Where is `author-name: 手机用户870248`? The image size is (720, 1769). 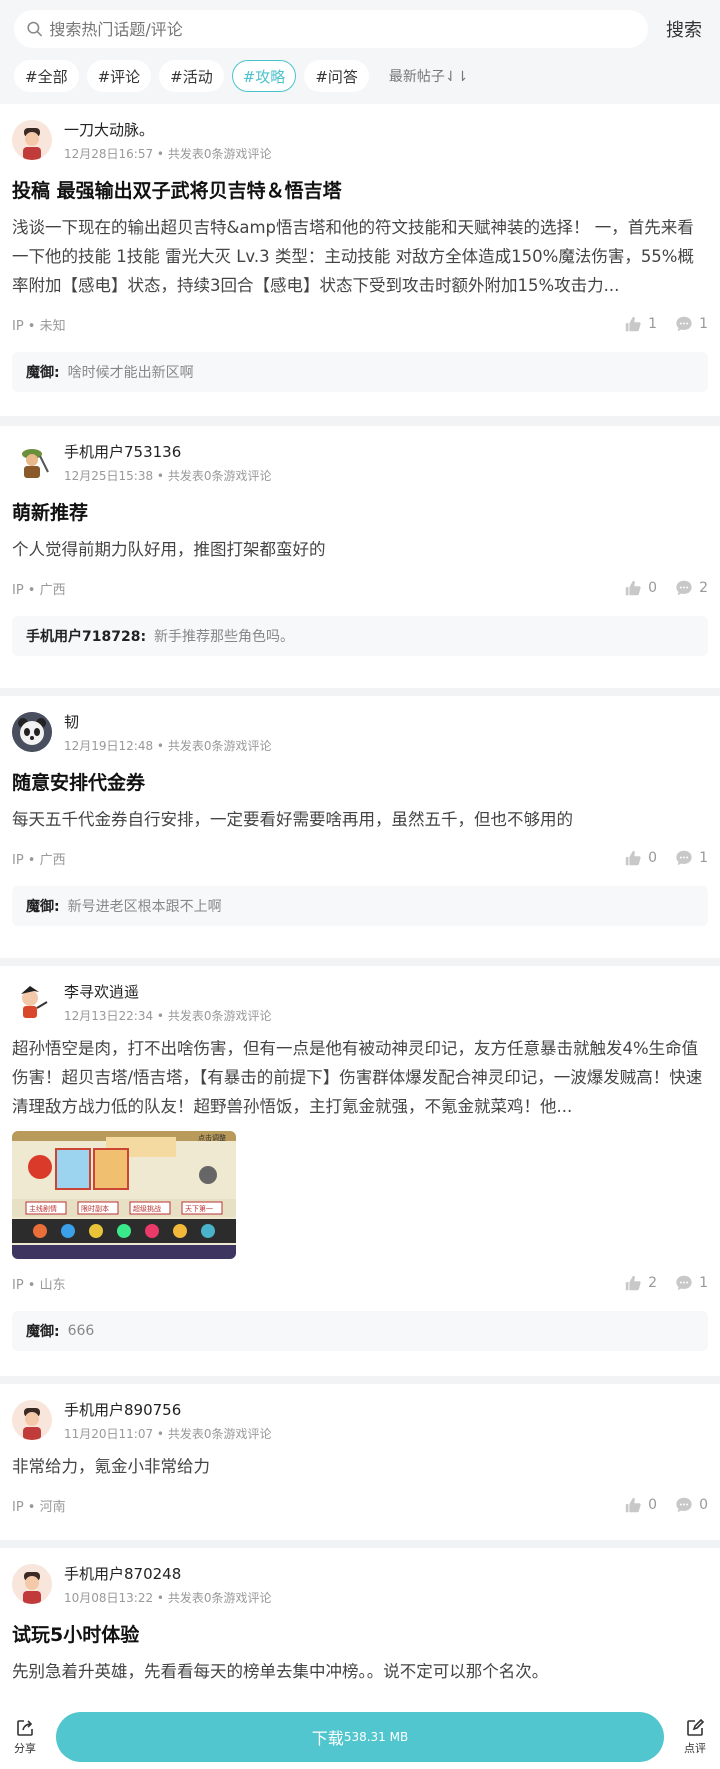 author-name: 手机用户870248 is located at coordinates (167, 1573).